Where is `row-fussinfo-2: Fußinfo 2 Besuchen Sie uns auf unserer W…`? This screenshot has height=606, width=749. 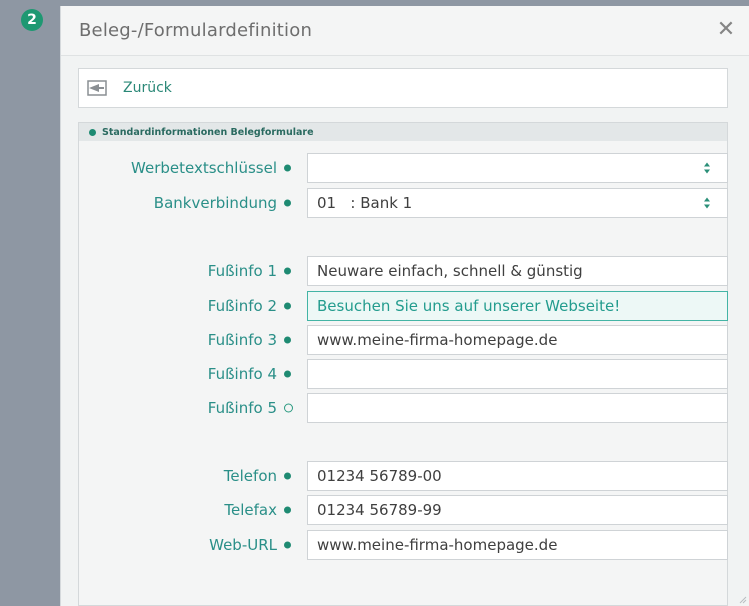 row-fussinfo-2: Fußinfo 2 Besuchen Sie uns auf unserer W… is located at coordinates (404, 306).